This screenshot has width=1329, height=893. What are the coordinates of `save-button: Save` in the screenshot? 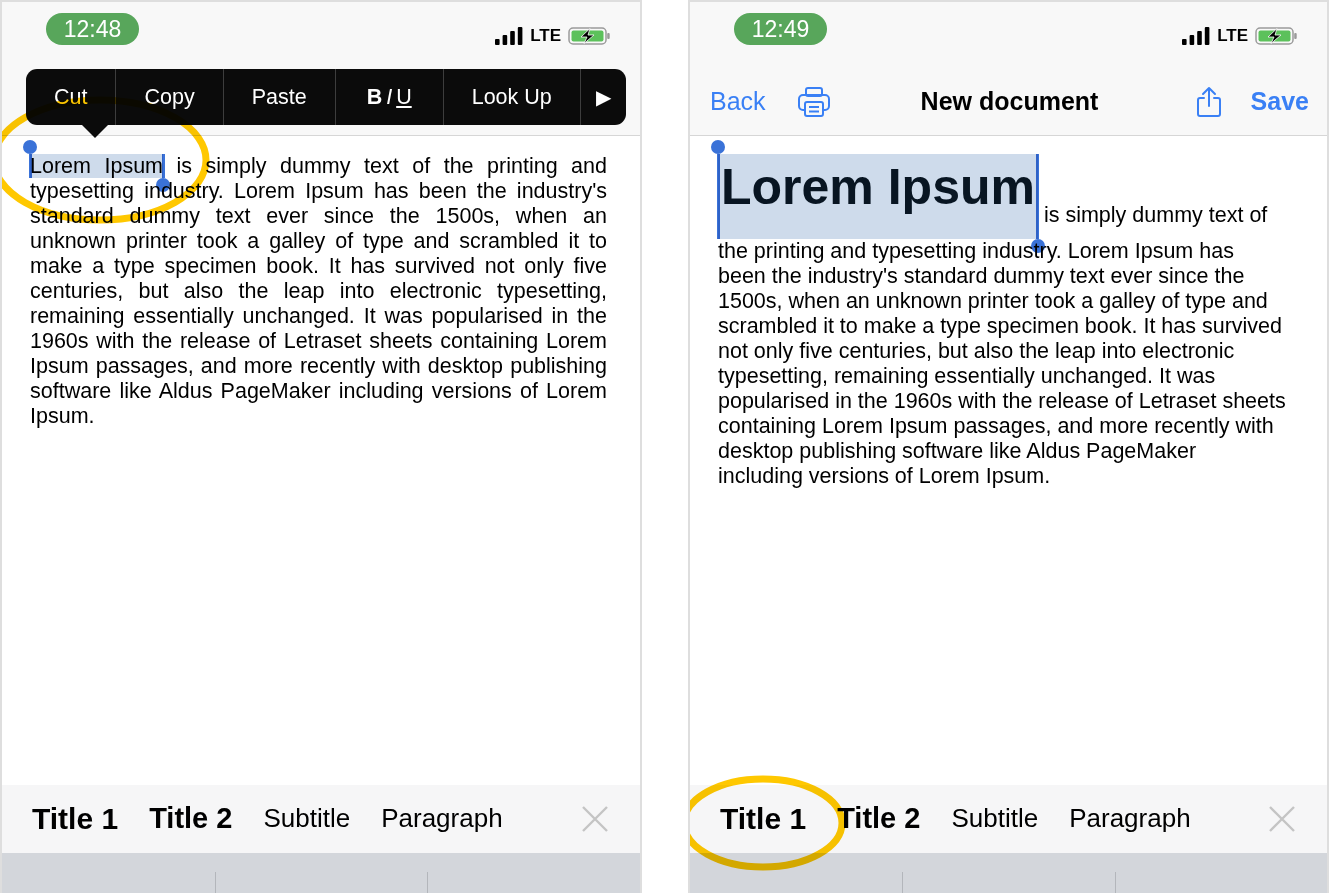 It's located at (1279, 101).